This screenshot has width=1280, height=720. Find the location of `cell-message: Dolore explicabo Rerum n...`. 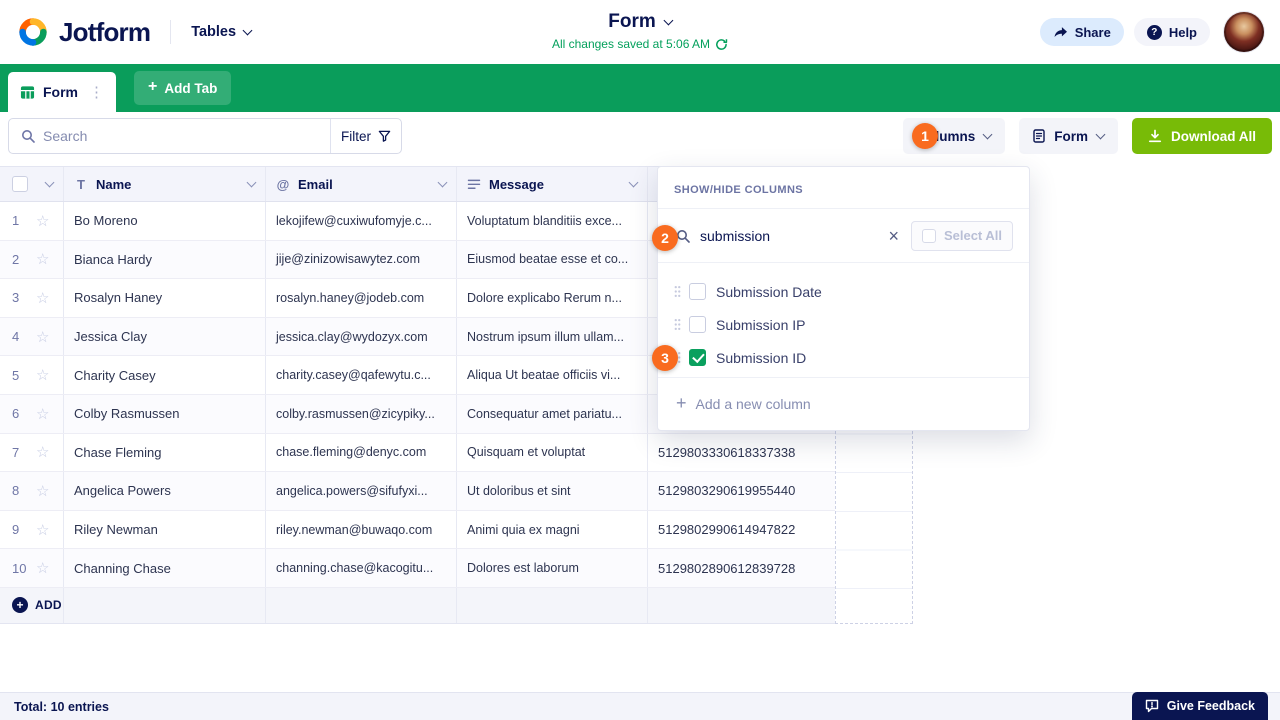

cell-message: Dolore explicabo Rerum n... is located at coordinates (552, 298).